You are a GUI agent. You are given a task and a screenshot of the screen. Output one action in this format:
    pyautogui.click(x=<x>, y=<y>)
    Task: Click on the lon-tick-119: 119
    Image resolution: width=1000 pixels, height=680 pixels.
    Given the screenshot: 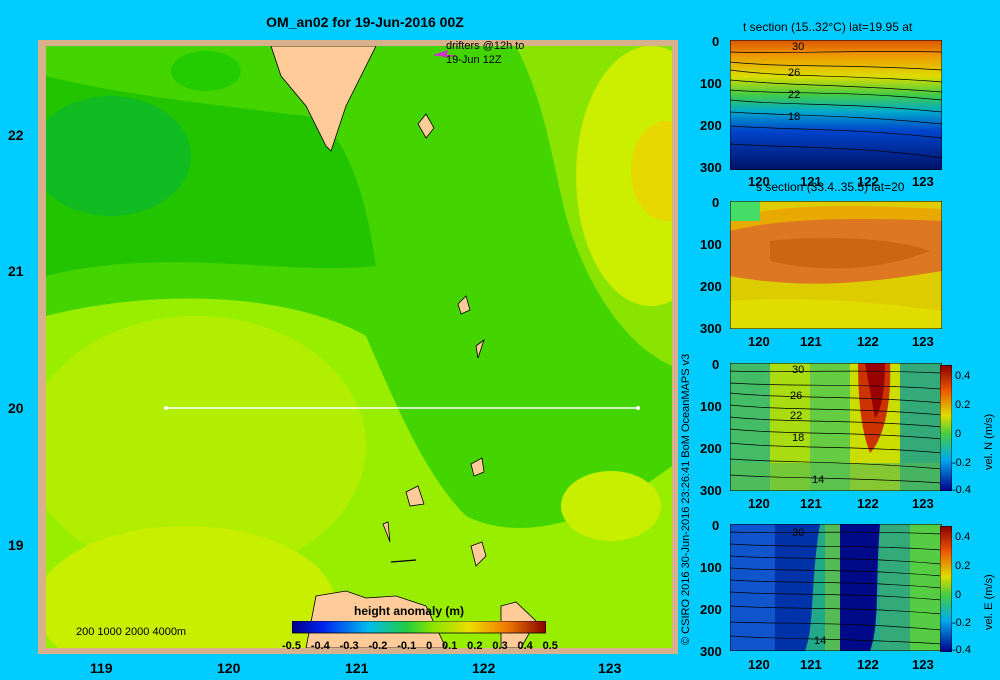 What is the action you would take?
    pyautogui.click(x=101, y=668)
    